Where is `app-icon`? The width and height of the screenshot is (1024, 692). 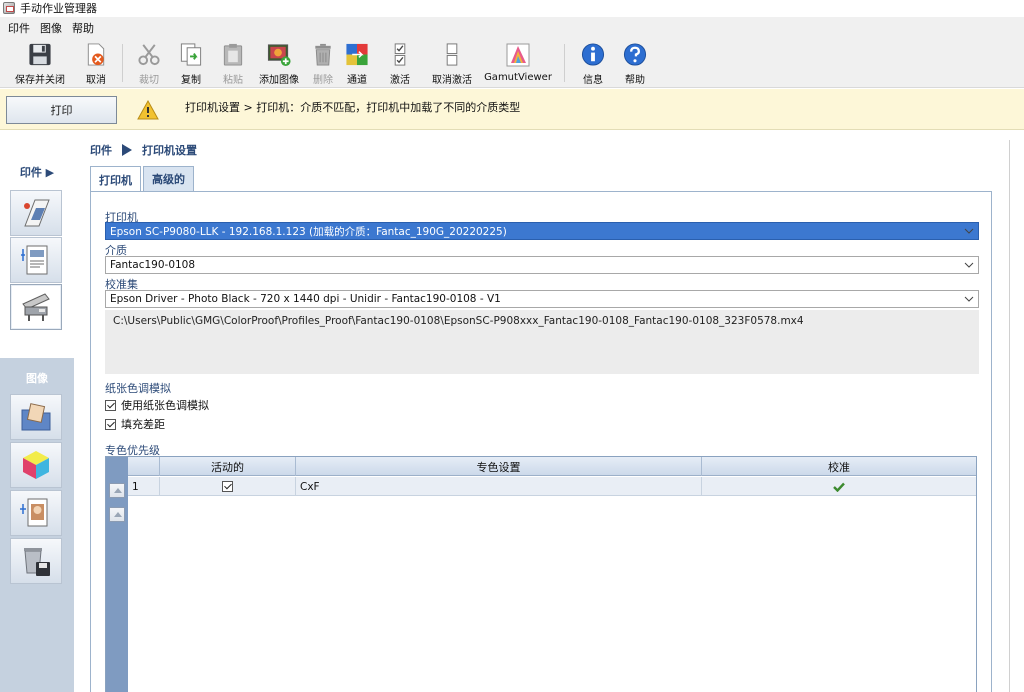 app-icon is located at coordinates (9, 8).